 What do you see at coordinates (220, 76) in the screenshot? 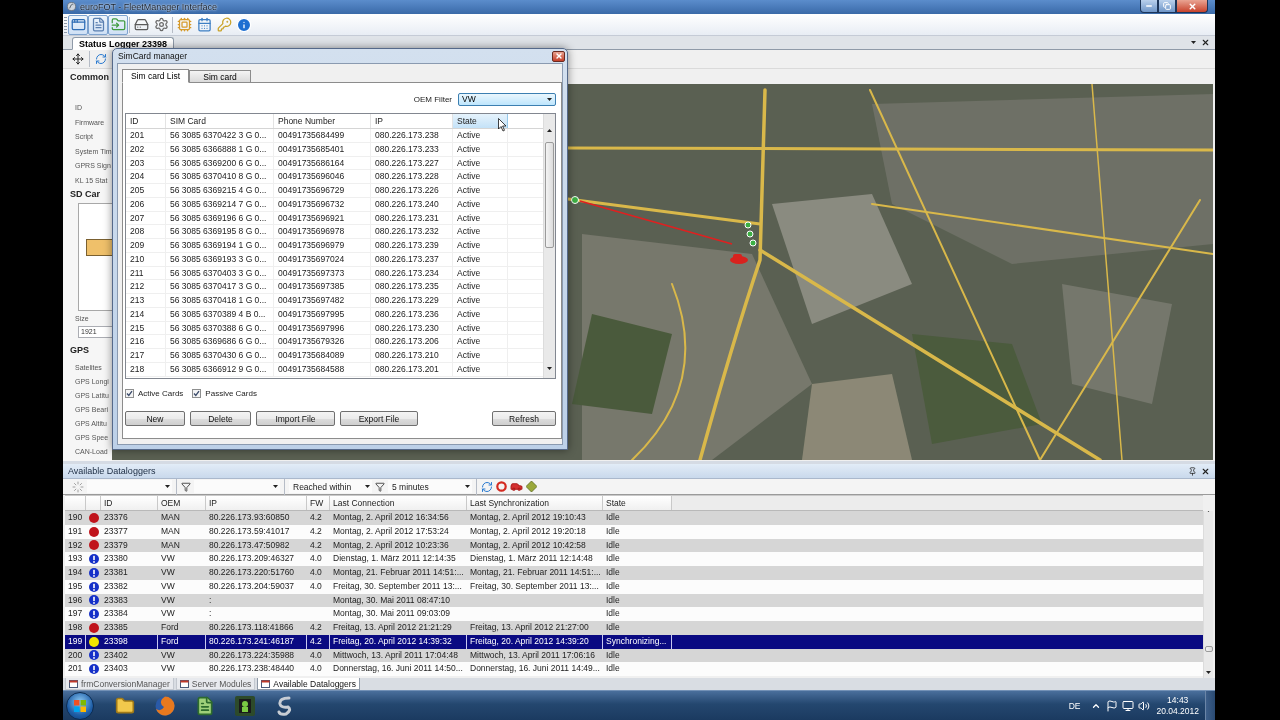
I see `tab: Sim card` at bounding box center [220, 76].